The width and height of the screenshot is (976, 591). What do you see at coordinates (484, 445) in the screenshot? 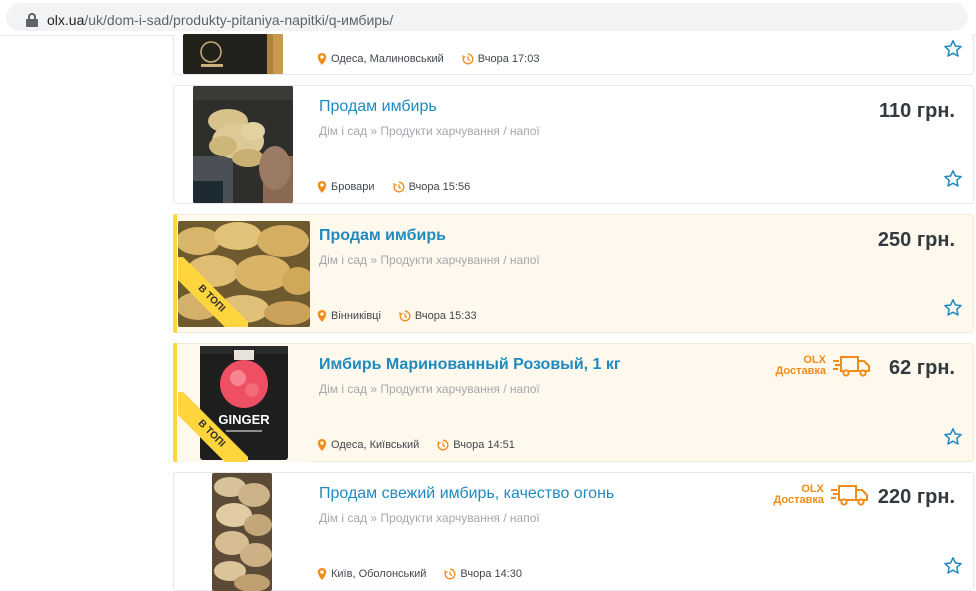
I see `listing-time: Вчора 14:51` at bounding box center [484, 445].